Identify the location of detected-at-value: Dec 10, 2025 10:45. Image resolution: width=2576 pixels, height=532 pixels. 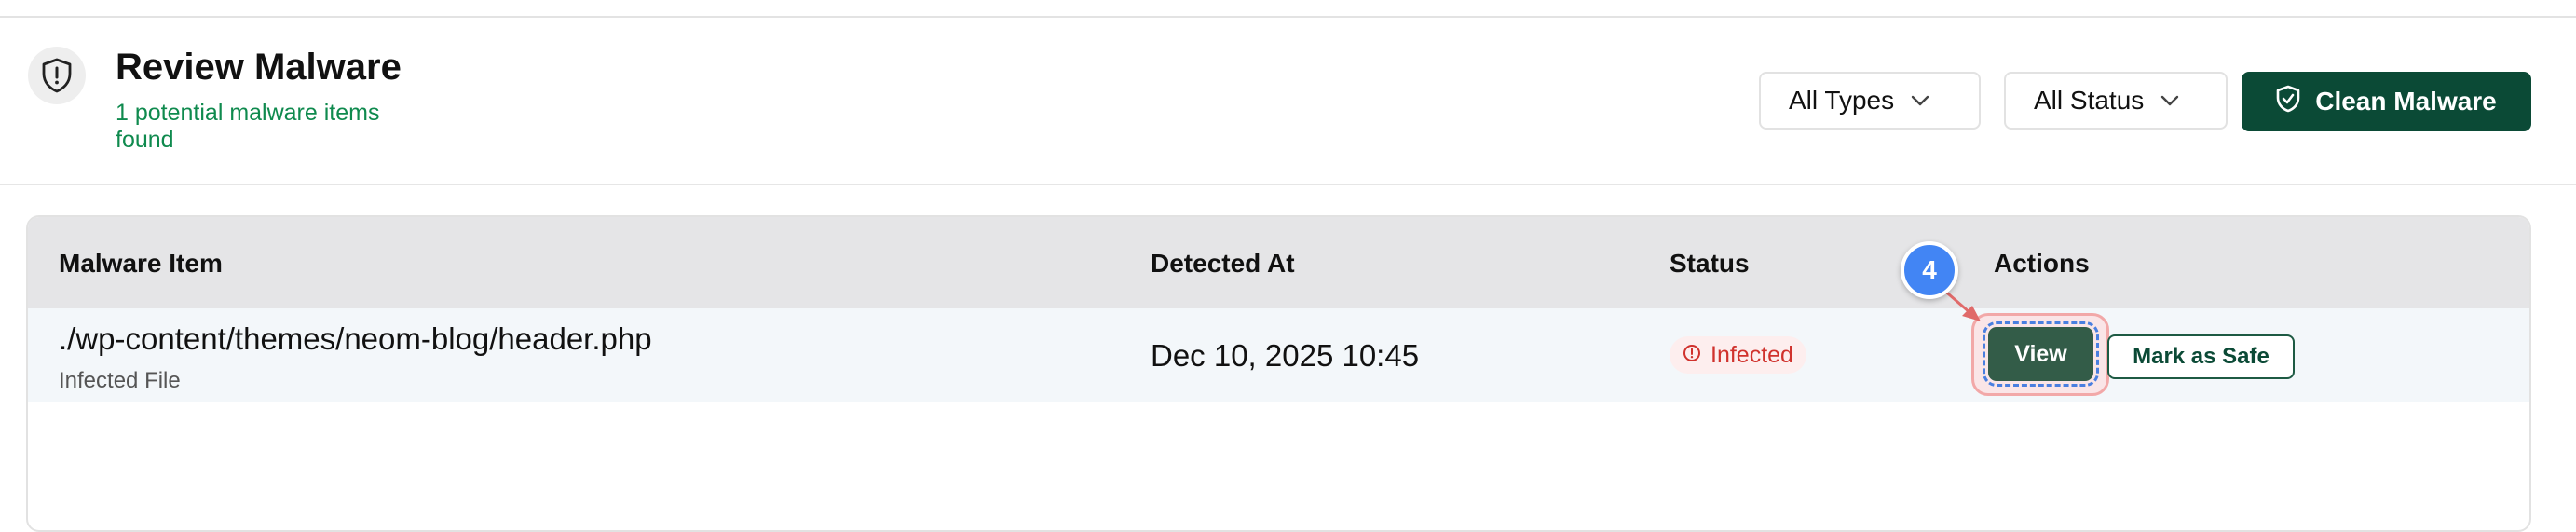
(1285, 355).